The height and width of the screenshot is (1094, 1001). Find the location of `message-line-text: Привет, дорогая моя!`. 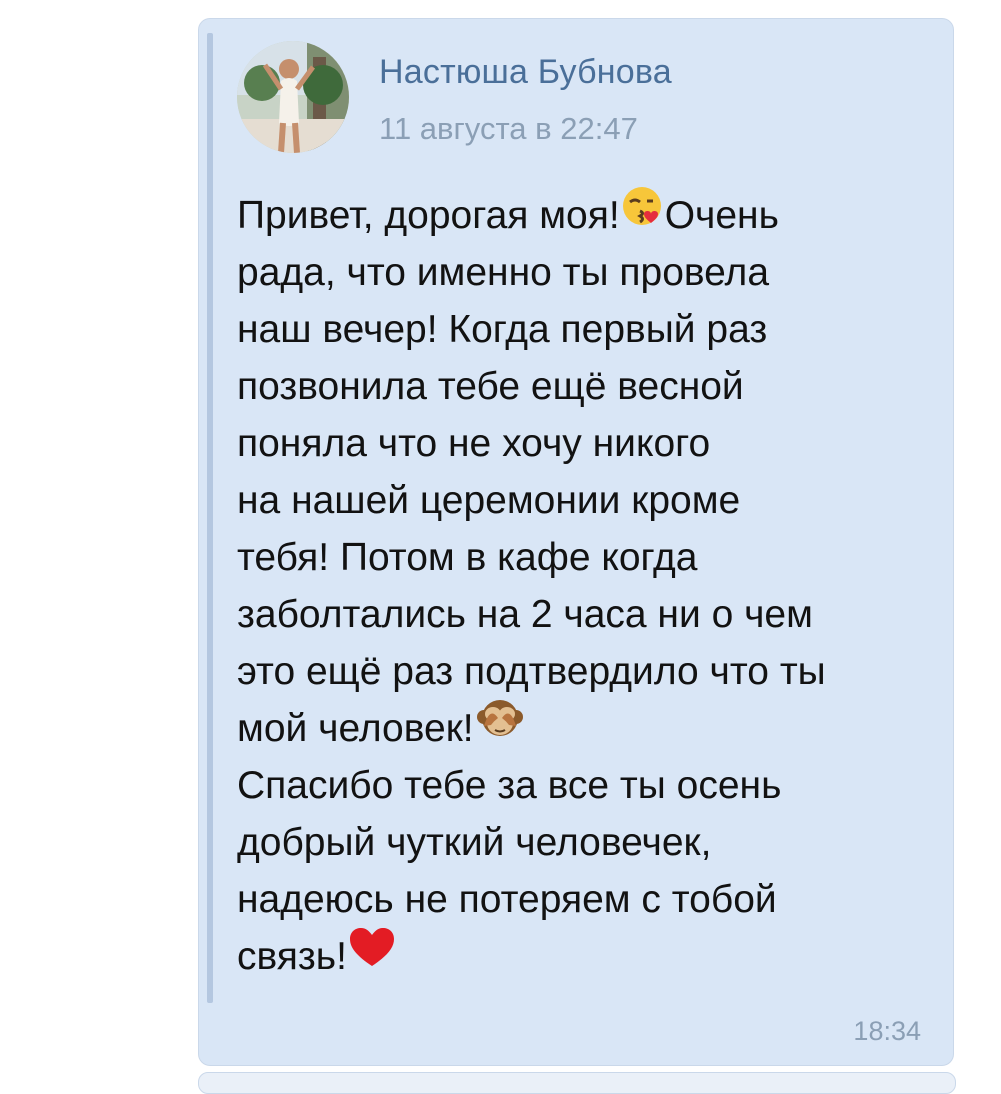

message-line-text: Привет, дорогая моя! is located at coordinates (428, 215).